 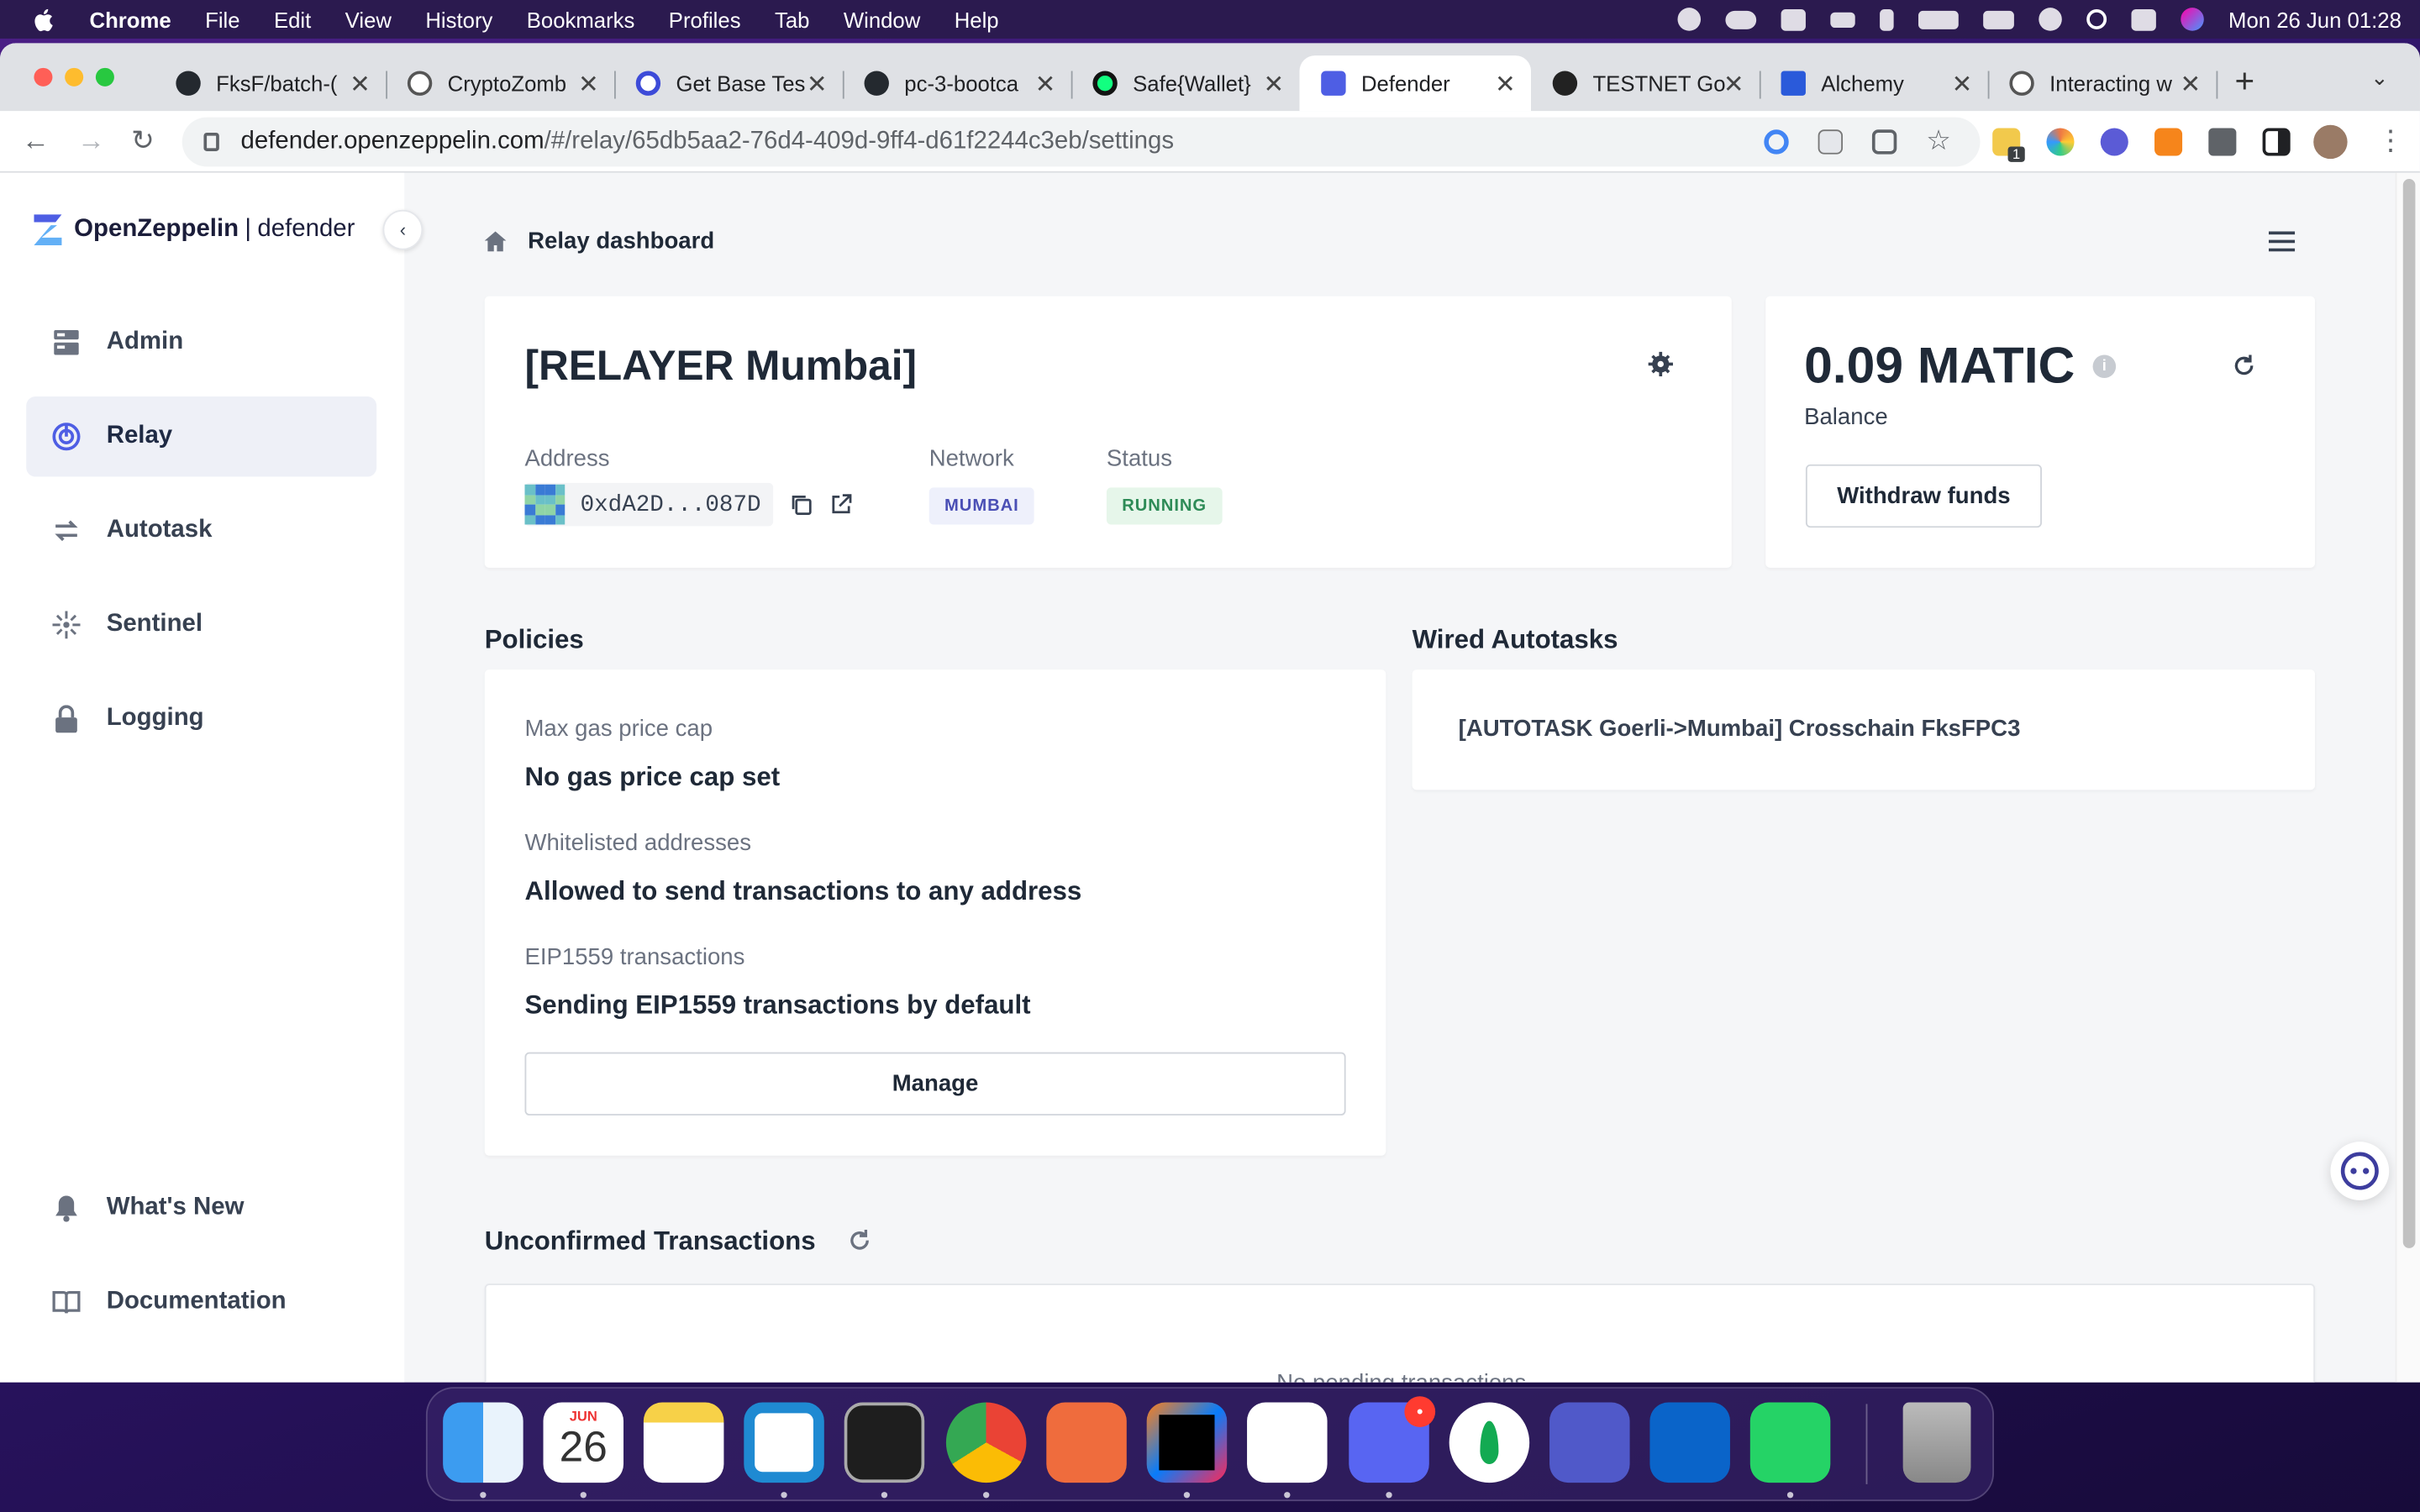 I want to click on menu-edit: Edit, so click(x=292, y=19).